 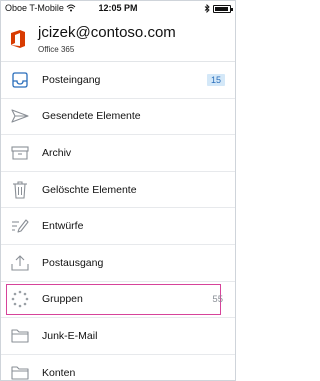 I want to click on folder-item-archive: Archiv, so click(x=118, y=153).